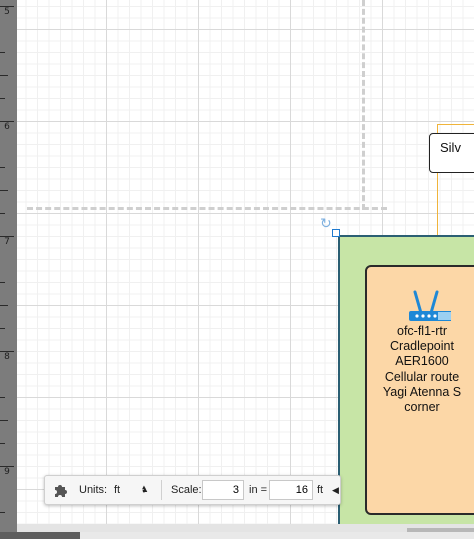  What do you see at coordinates (422, 391) in the screenshot?
I see `router-label-line: Yagi Atenna S` at bounding box center [422, 391].